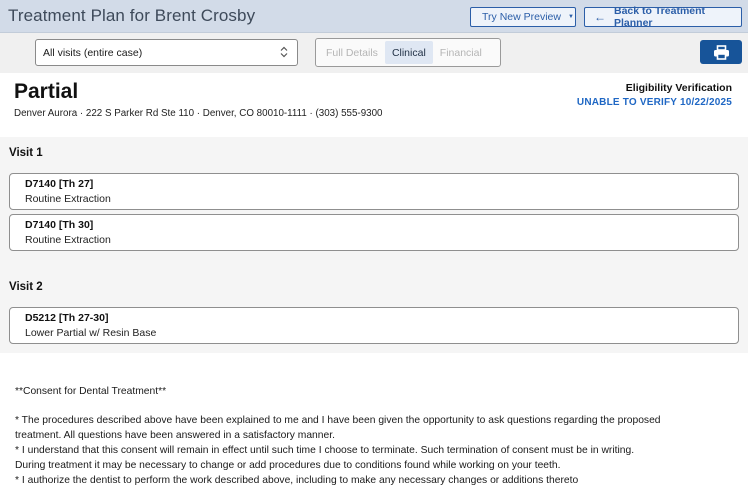  Describe the element at coordinates (374, 191) in the screenshot. I see `procedure-card: D7140 [Th 27] Routine Extraction` at that location.